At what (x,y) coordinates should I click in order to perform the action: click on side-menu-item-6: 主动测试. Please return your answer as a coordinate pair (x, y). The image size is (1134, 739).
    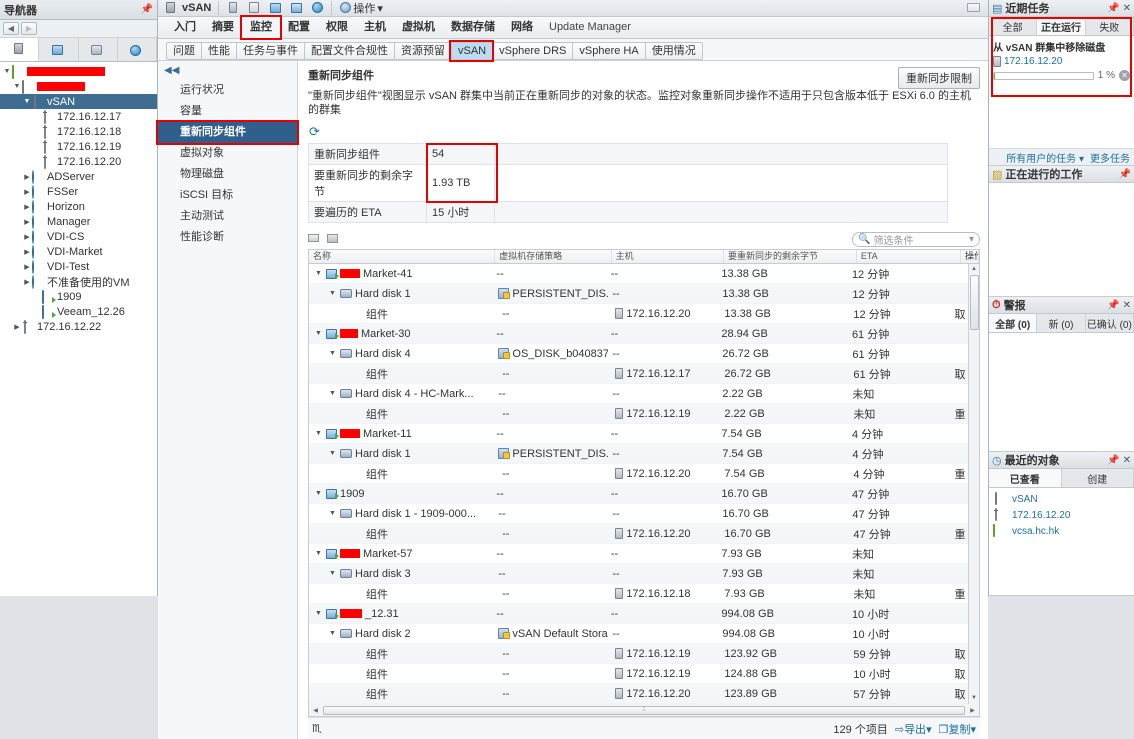
    Looking at the image, I should click on (227, 216).